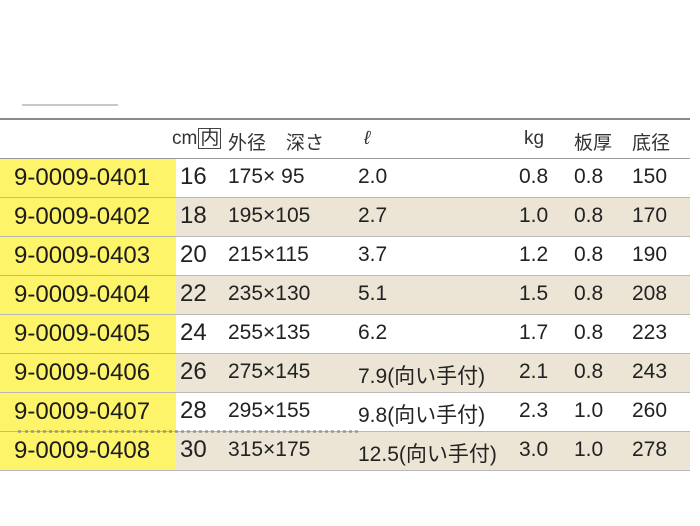  What do you see at coordinates (345, 373) in the screenshot?
I see `table-row: 9-0009-0406 26 275×145 7.9(向い手付) 2.1 0.8 243` at bounding box center [345, 373].